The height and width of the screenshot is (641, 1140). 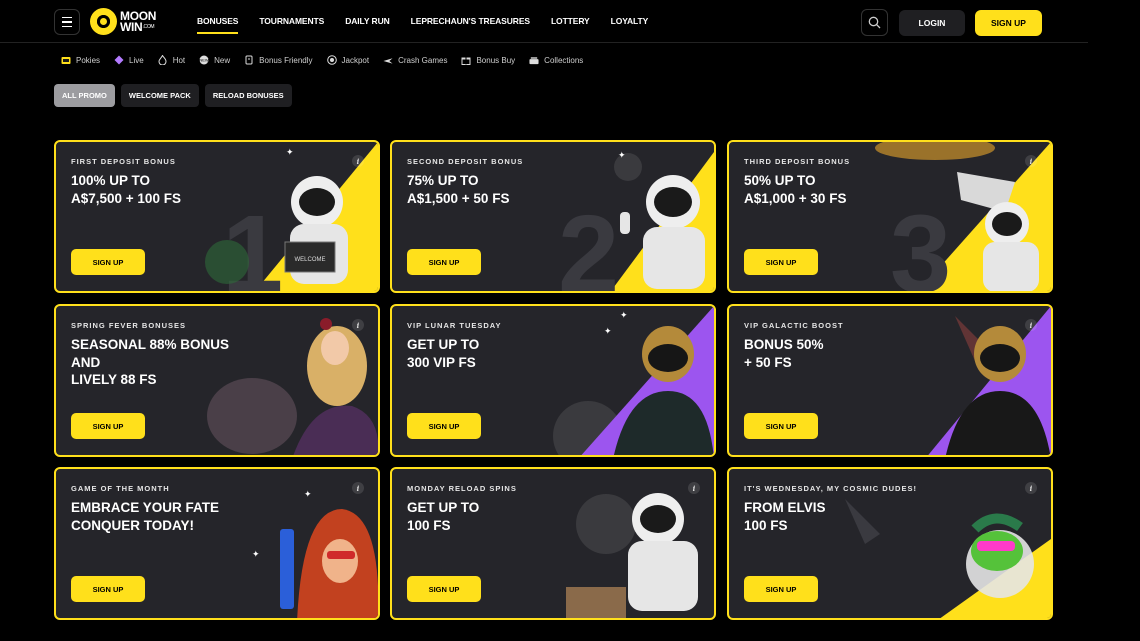 I want to click on card-title: 100% UP TO A$7,500 + 100 FS, so click(x=126, y=189).